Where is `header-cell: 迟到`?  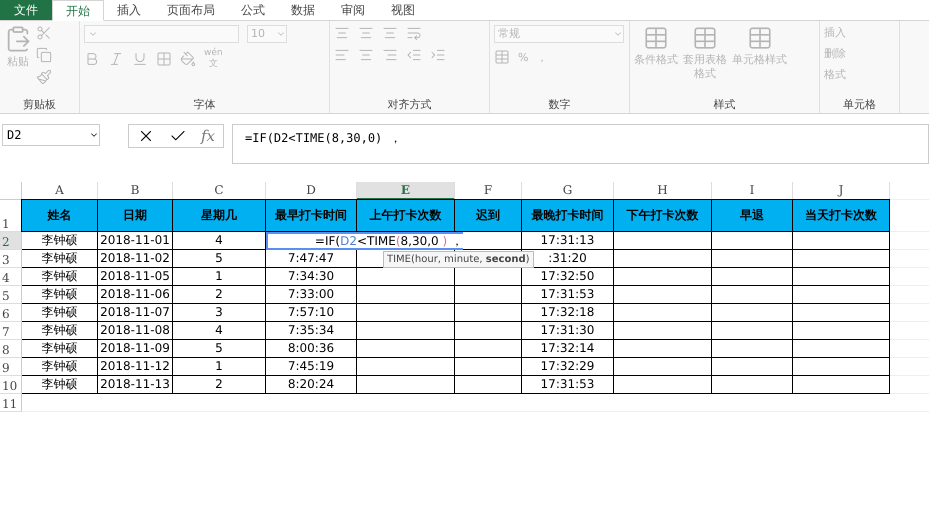 header-cell: 迟到 is located at coordinates (488, 215).